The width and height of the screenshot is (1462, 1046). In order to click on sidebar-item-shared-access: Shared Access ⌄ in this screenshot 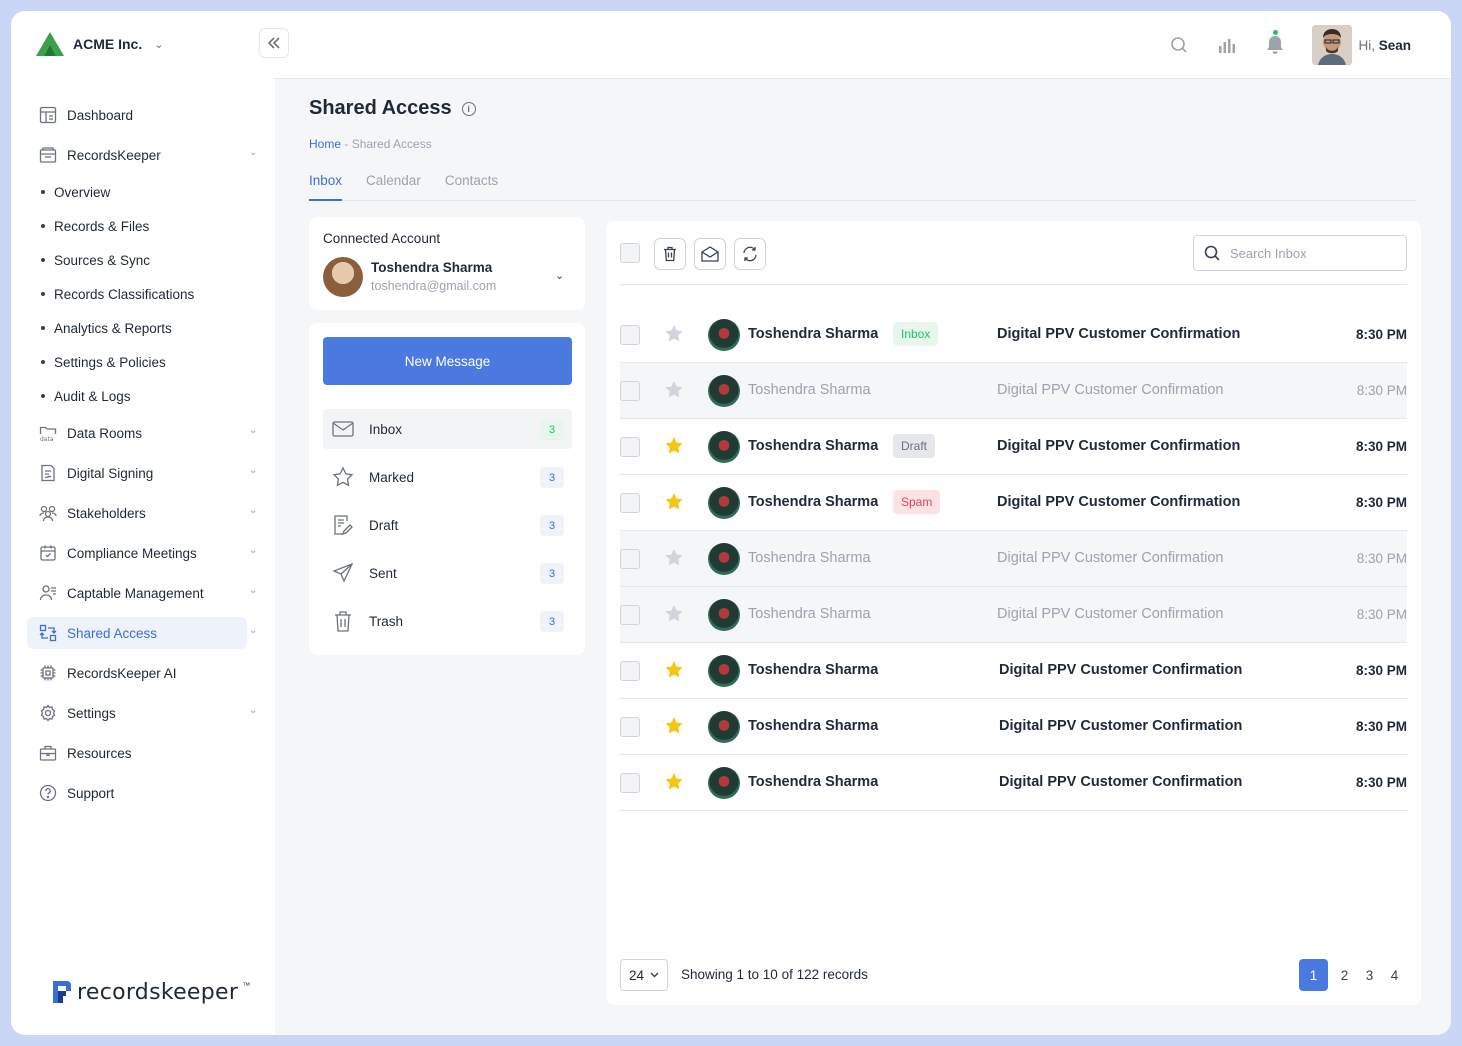, I will do `click(142, 633)`.